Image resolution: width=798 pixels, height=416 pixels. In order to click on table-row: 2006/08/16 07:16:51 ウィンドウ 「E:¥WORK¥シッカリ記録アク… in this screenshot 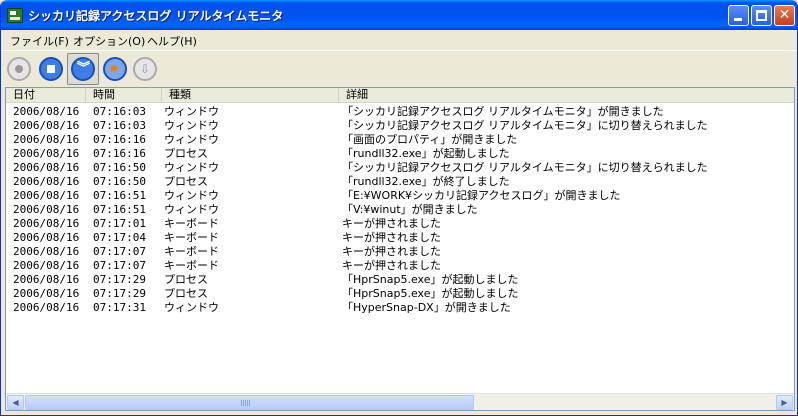, I will do `click(400, 196)`.